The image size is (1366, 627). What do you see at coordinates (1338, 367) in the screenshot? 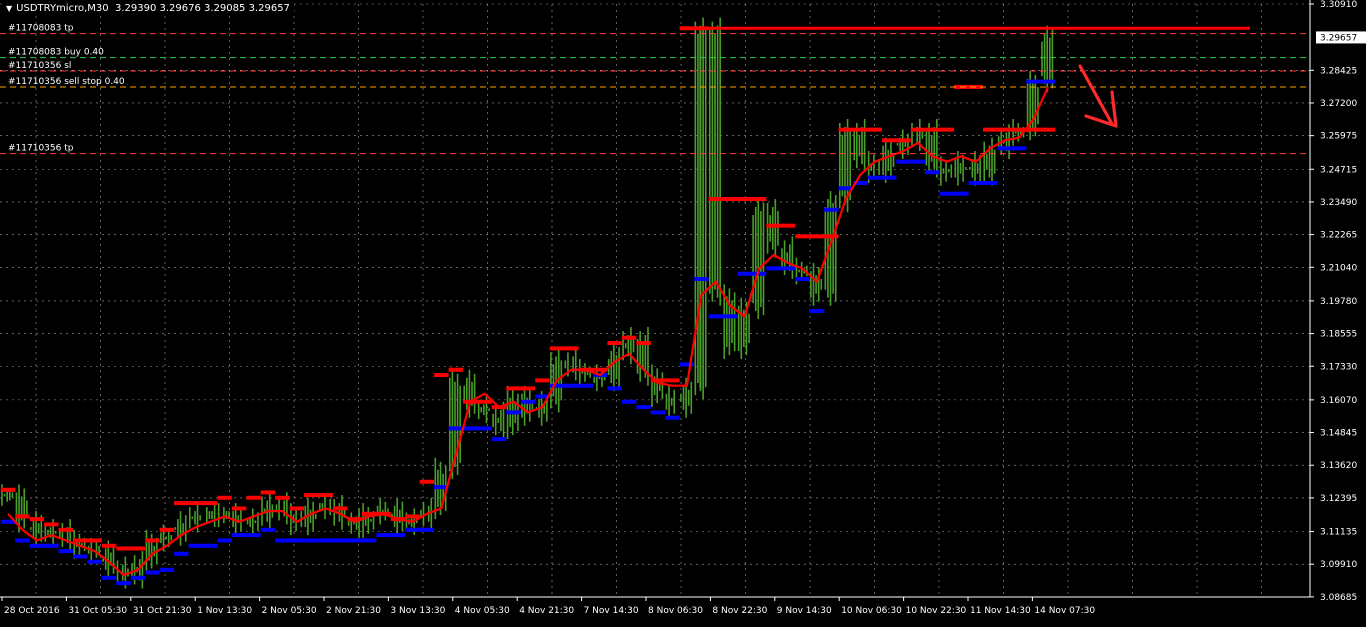
I see `price-tick-label: 3.17330` at bounding box center [1338, 367].